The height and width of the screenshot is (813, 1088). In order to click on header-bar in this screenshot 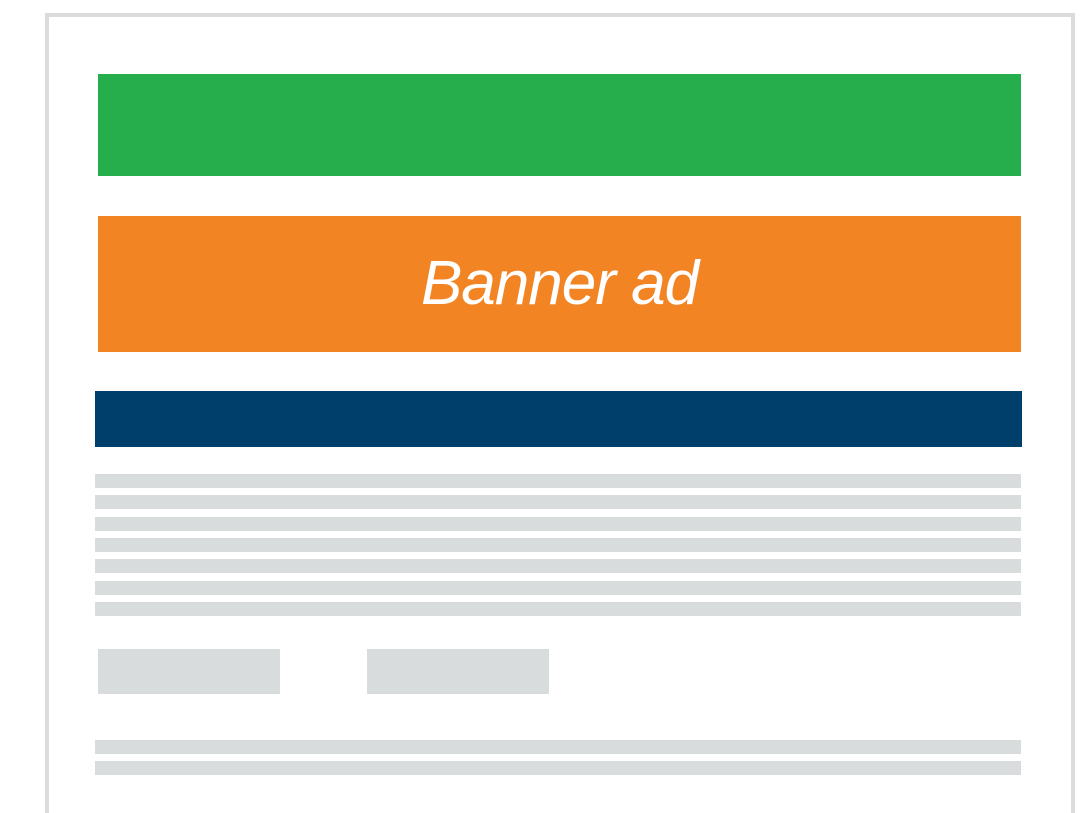, I will do `click(559, 125)`.